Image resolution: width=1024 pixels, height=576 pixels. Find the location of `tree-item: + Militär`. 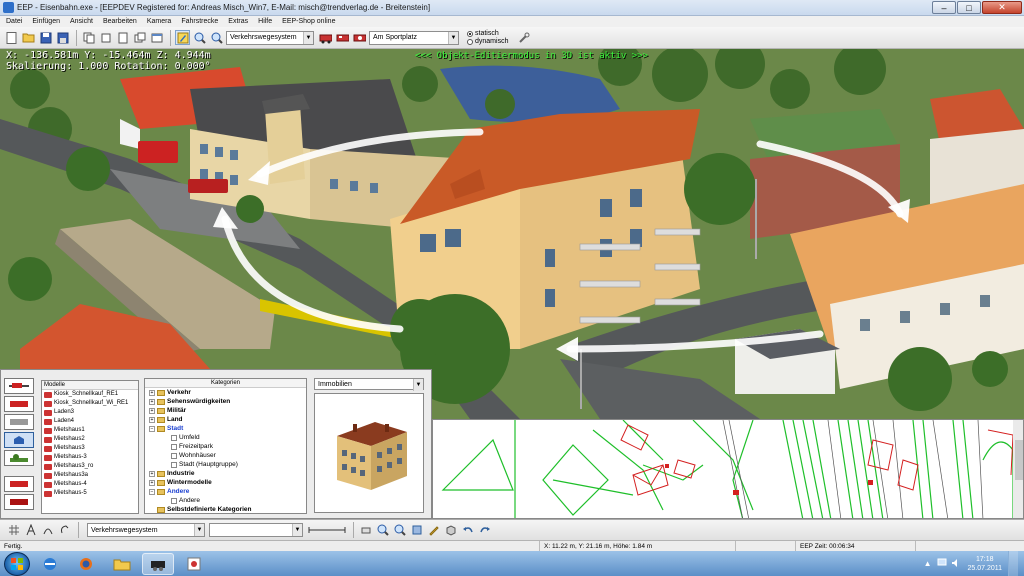

tree-item: + Militär is located at coordinates (225, 410).